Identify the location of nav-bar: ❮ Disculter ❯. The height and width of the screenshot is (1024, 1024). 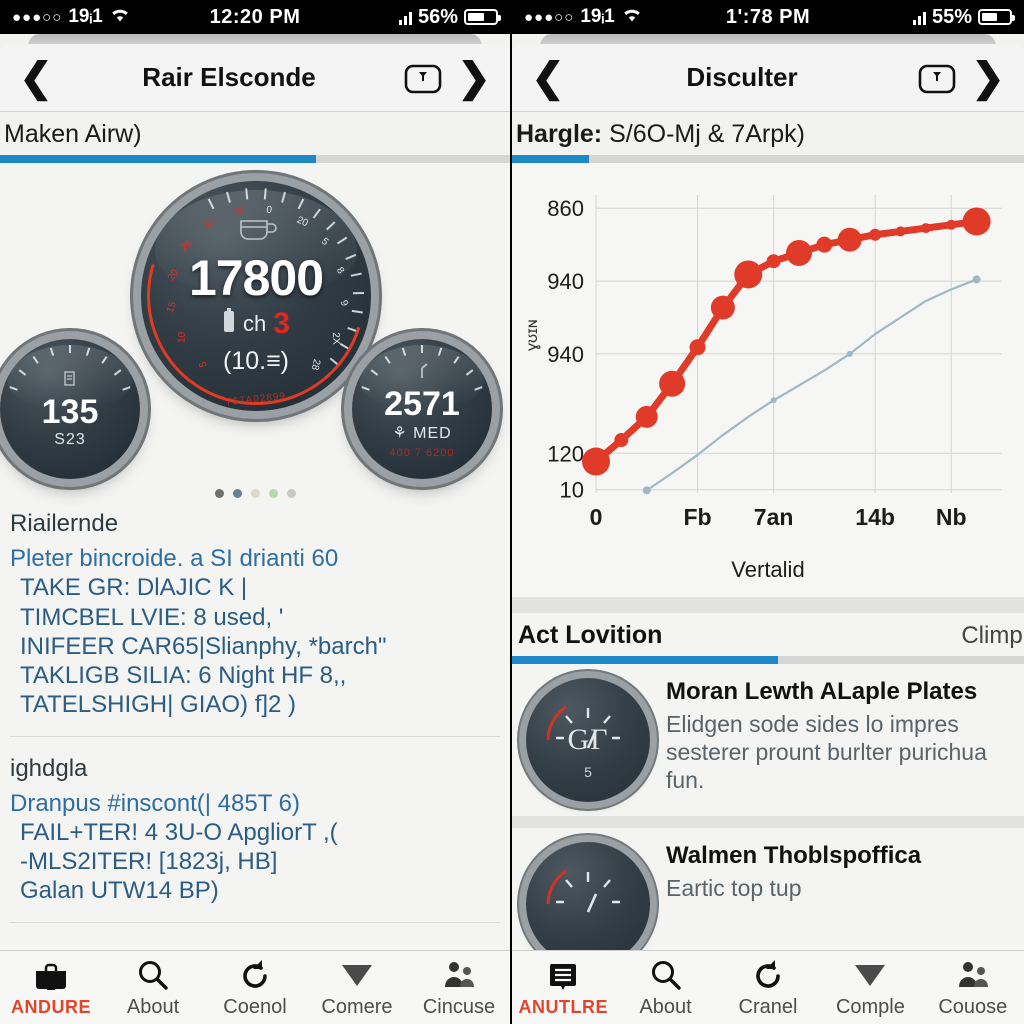
(768, 78).